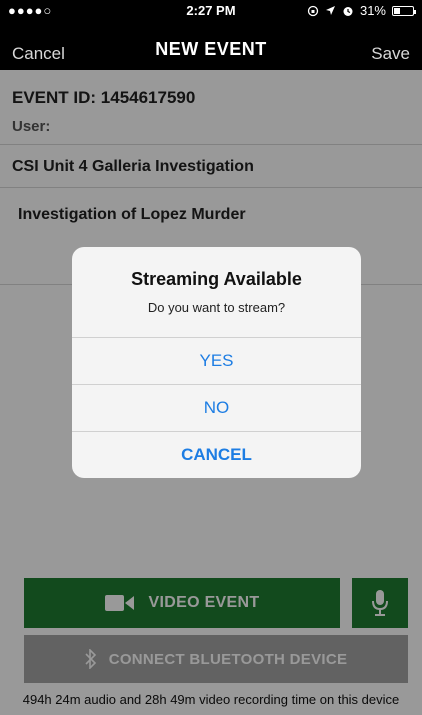 This screenshot has height=715, width=422. Describe the element at coordinates (330, 10) in the screenshot. I see `location-arrow-icon` at that location.